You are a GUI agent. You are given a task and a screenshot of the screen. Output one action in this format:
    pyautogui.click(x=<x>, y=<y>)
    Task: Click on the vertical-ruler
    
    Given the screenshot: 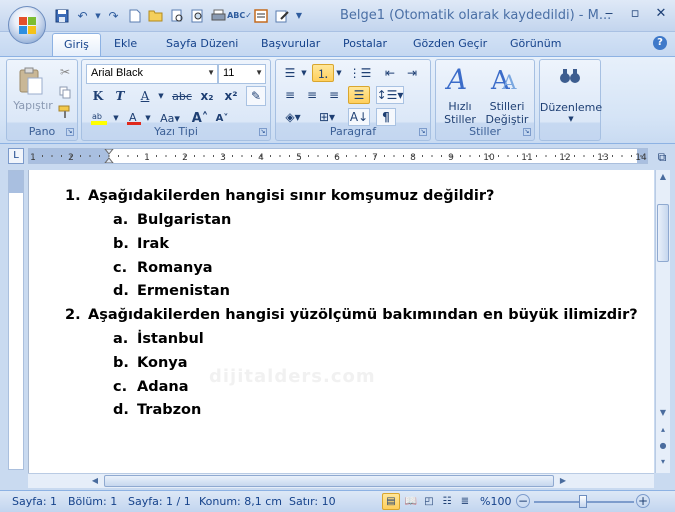 What is the action you would take?
    pyautogui.click(x=16, y=320)
    